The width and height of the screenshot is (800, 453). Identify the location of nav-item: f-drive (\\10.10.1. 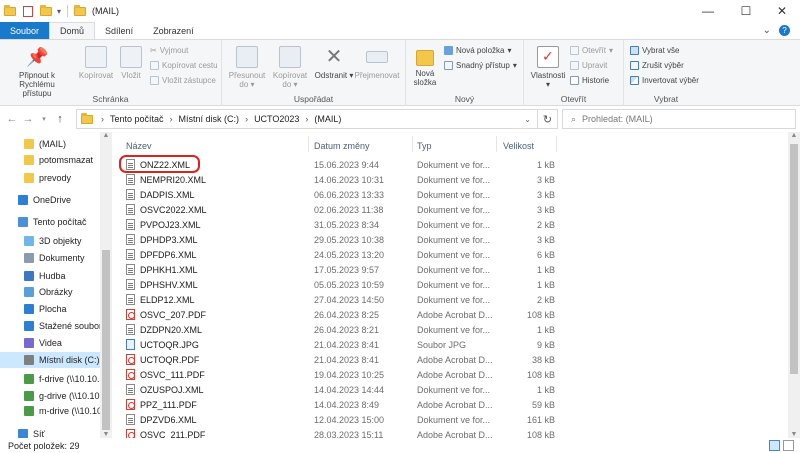
(50, 379).